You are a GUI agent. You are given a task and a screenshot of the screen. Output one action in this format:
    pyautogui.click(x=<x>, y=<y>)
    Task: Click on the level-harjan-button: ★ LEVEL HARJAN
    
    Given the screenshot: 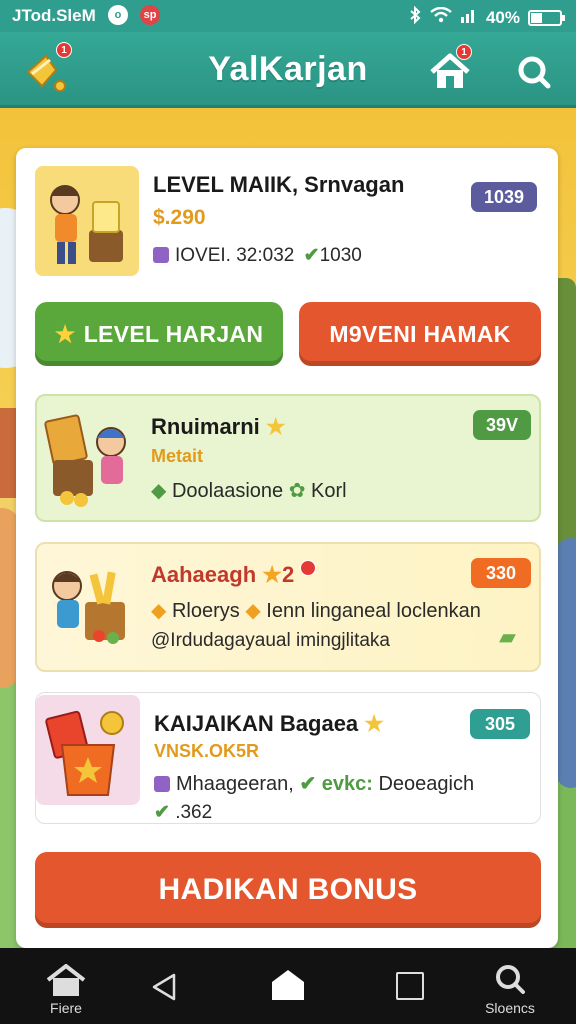 What is the action you would take?
    pyautogui.click(x=159, y=334)
    